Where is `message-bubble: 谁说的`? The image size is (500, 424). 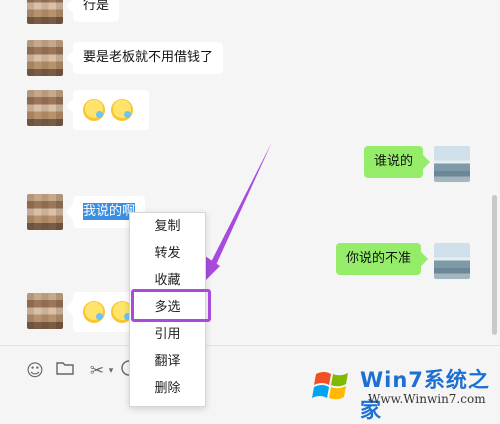 message-bubble: 谁说的 is located at coordinates (394, 162).